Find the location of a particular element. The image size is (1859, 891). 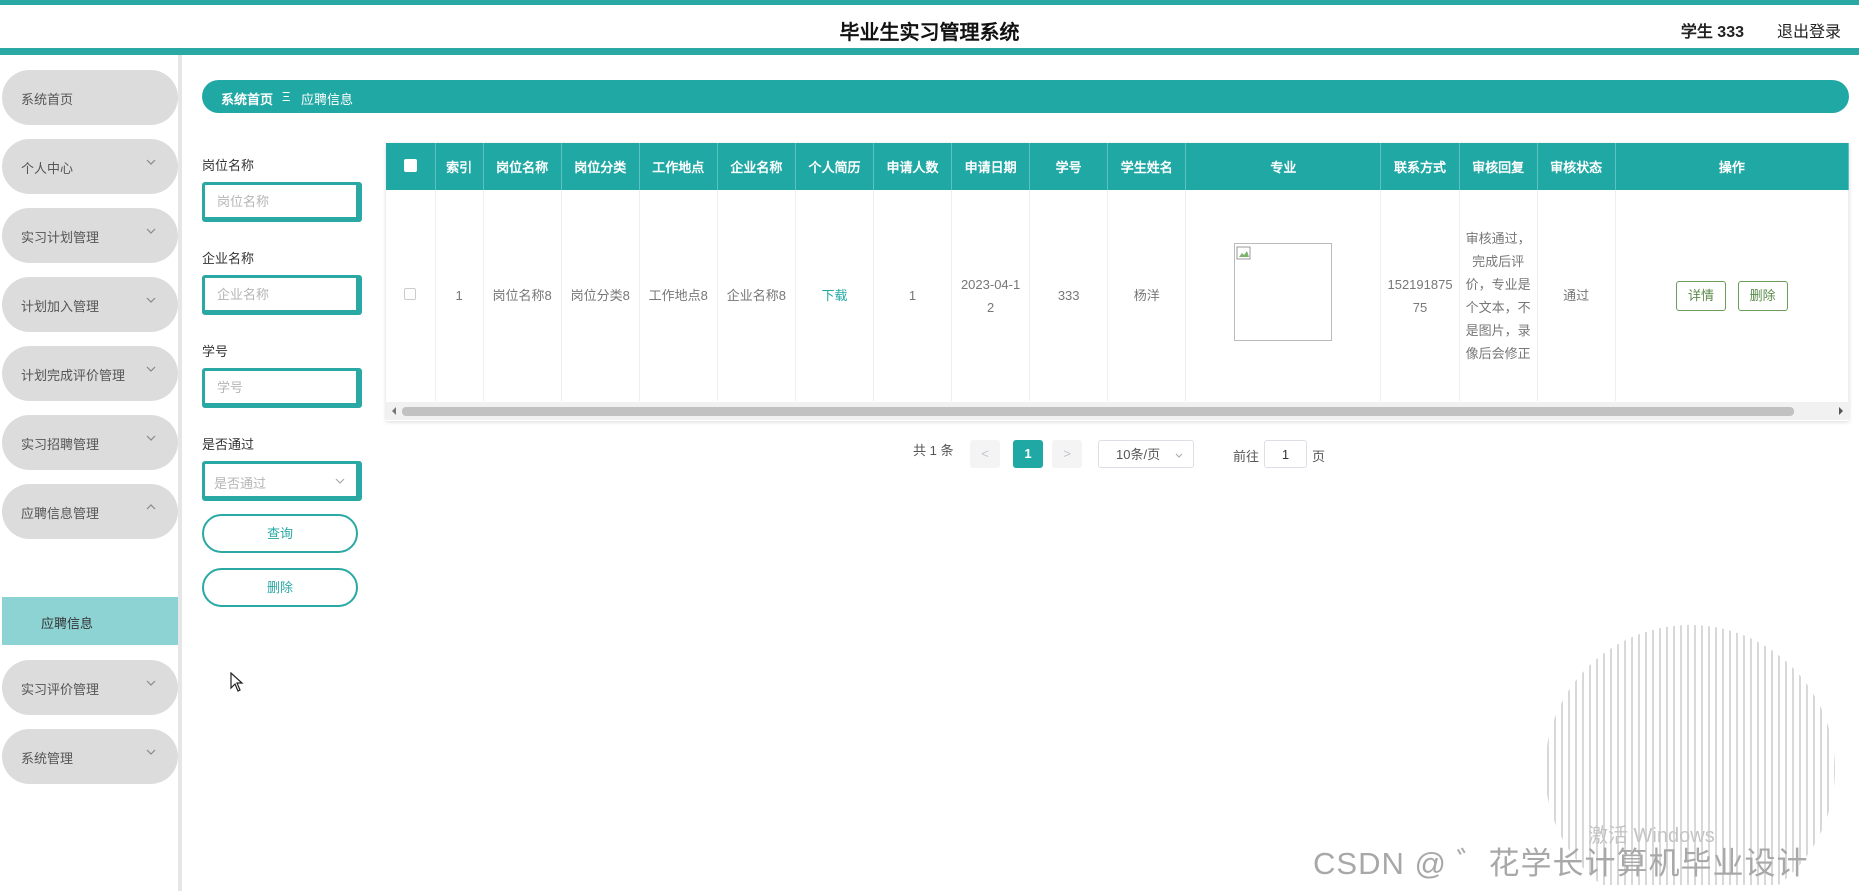

sidebar-item-label: 个人中心 is located at coordinates (47, 168).